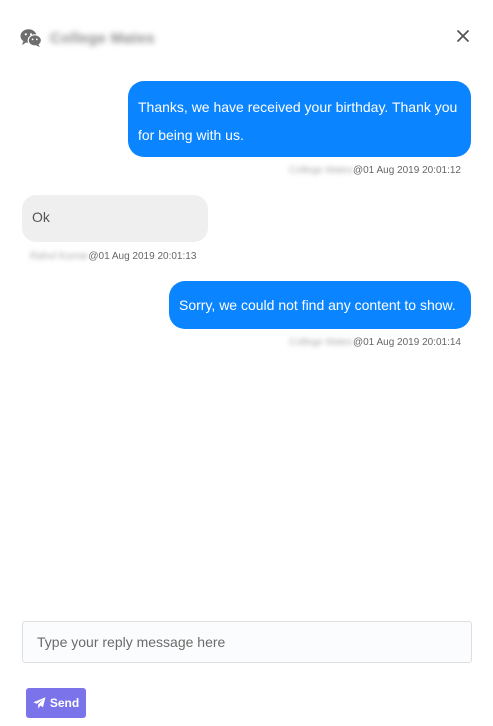  Describe the element at coordinates (64, 703) in the screenshot. I see `send-label: Send` at that location.